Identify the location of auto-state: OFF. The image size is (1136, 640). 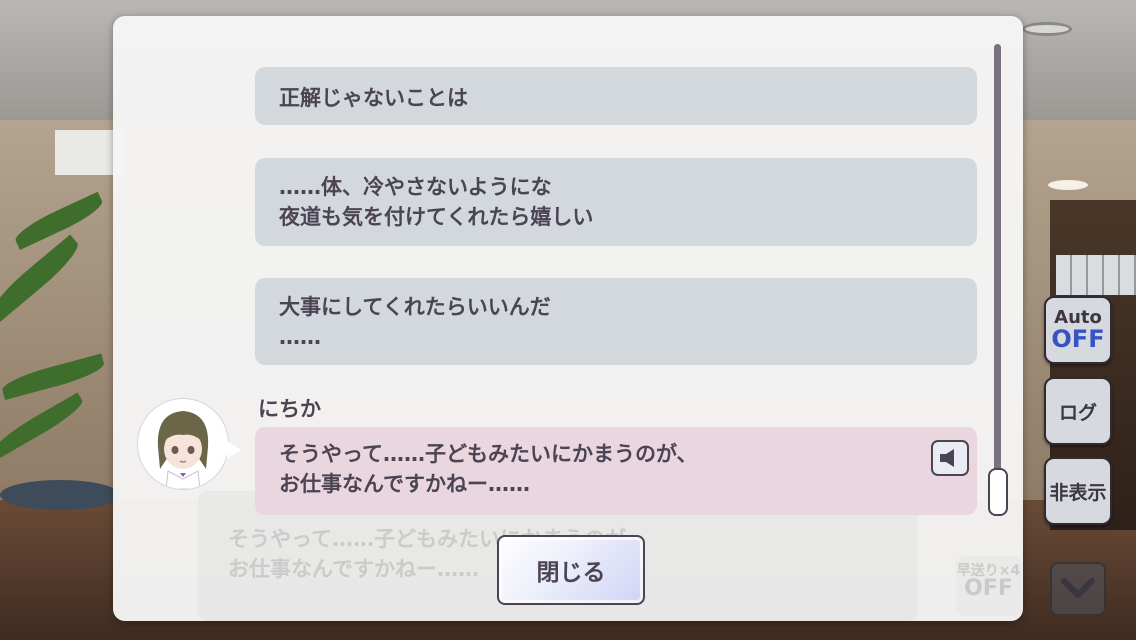
(1078, 339).